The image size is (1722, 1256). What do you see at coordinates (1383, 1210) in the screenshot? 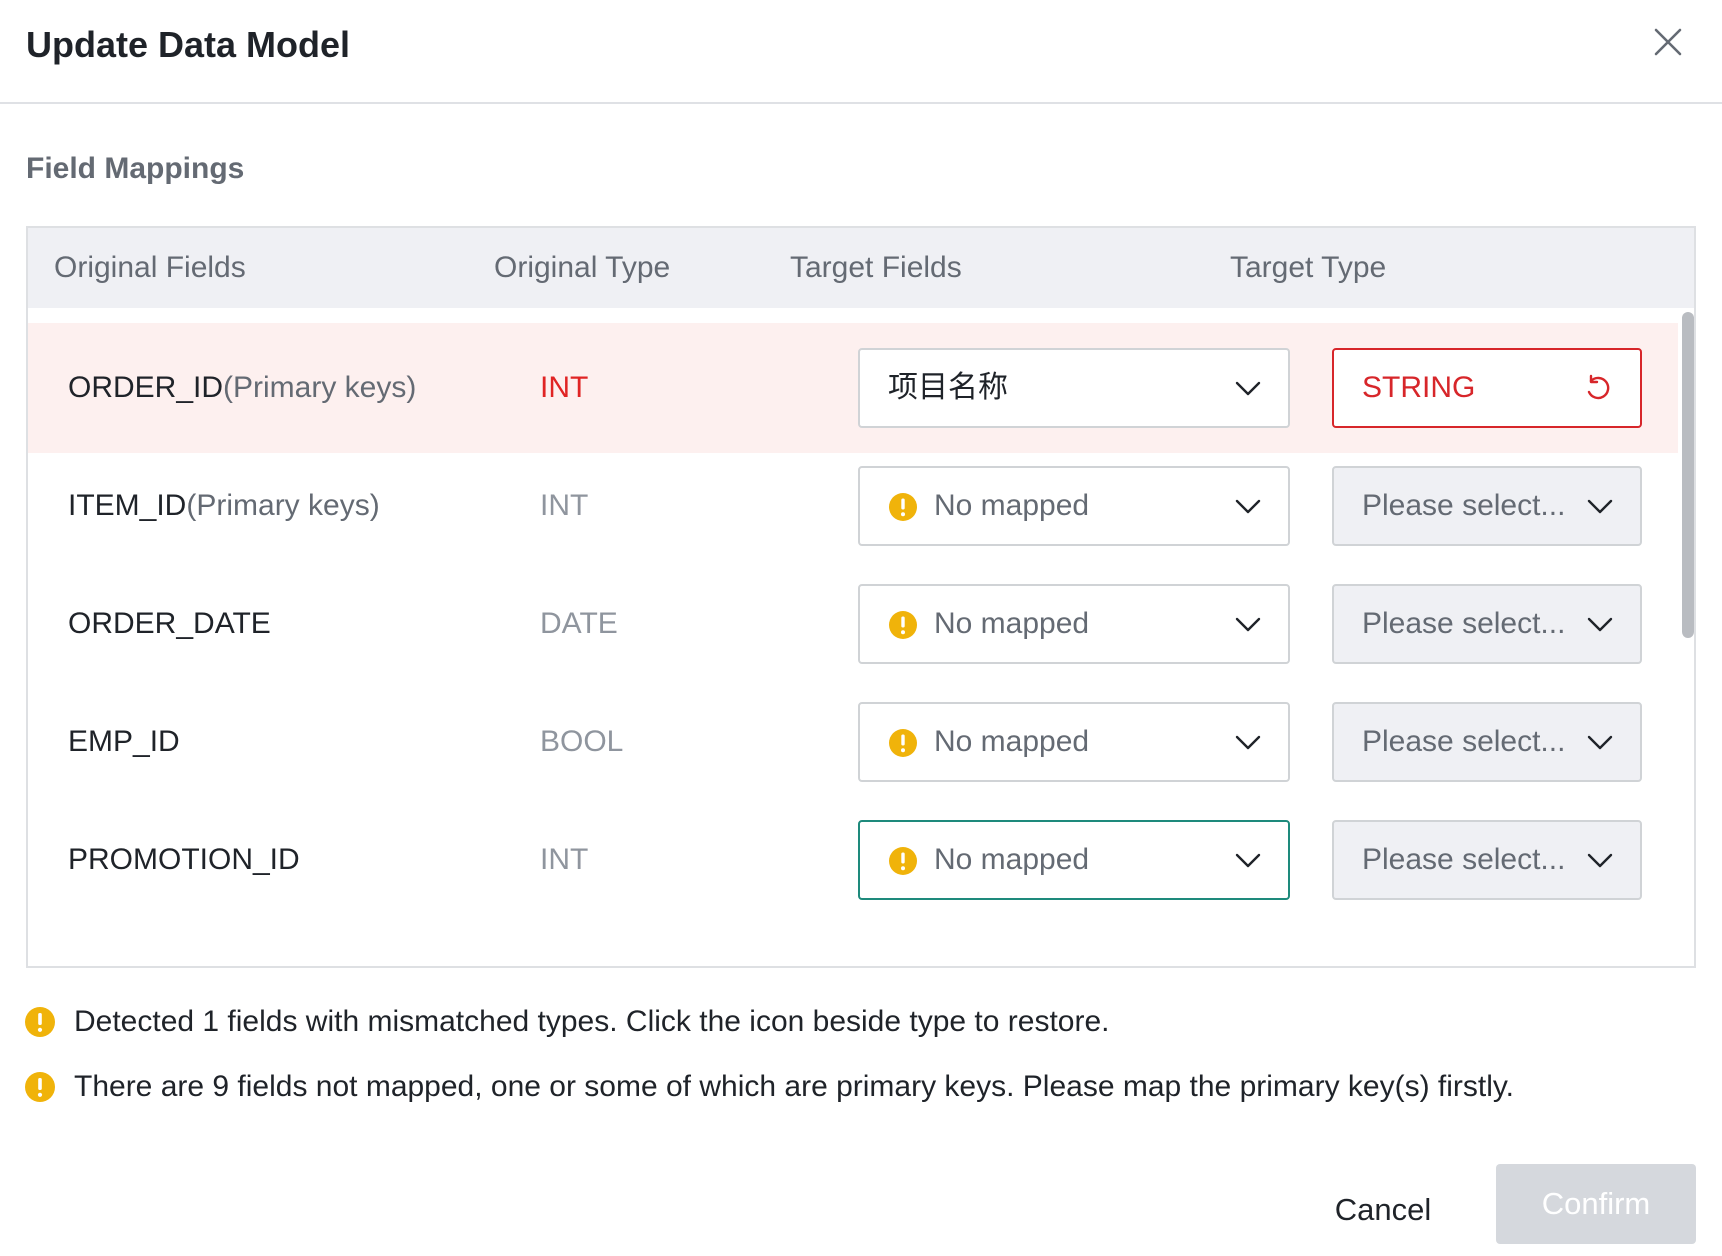
I see `cancel-button: Cancel` at bounding box center [1383, 1210].